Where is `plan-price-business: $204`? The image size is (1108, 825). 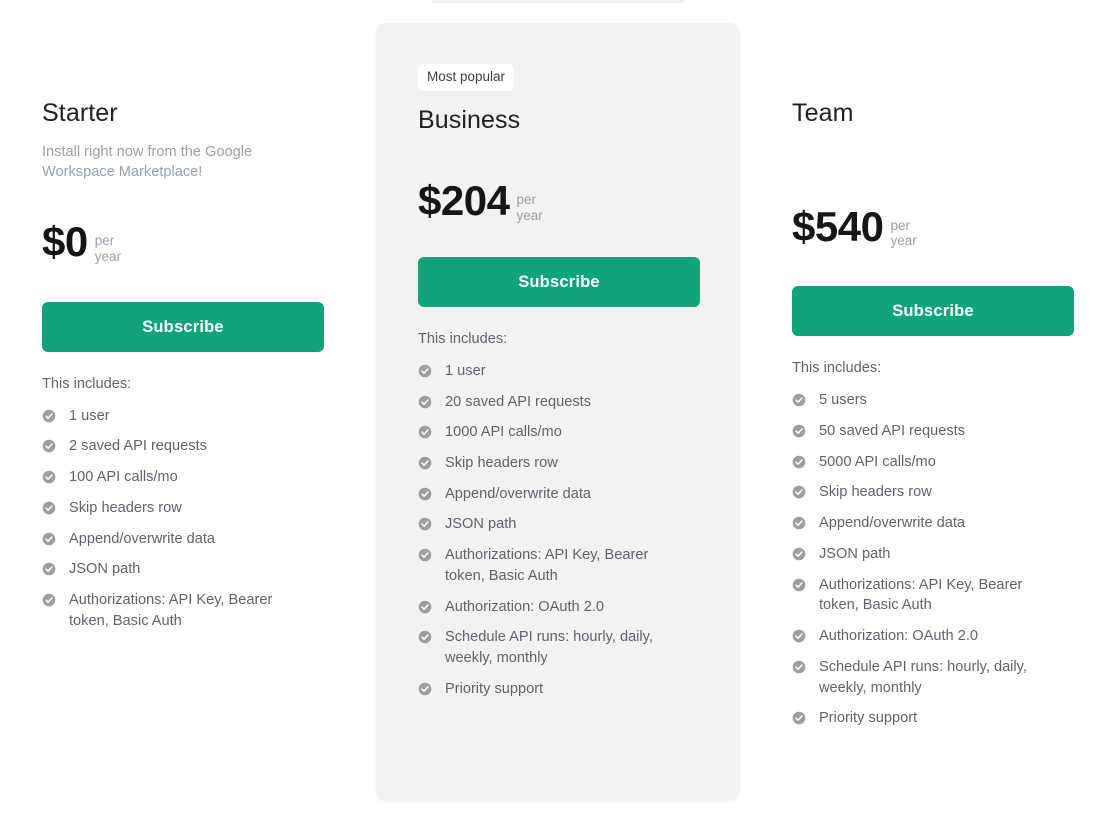 plan-price-business: $204 is located at coordinates (464, 200).